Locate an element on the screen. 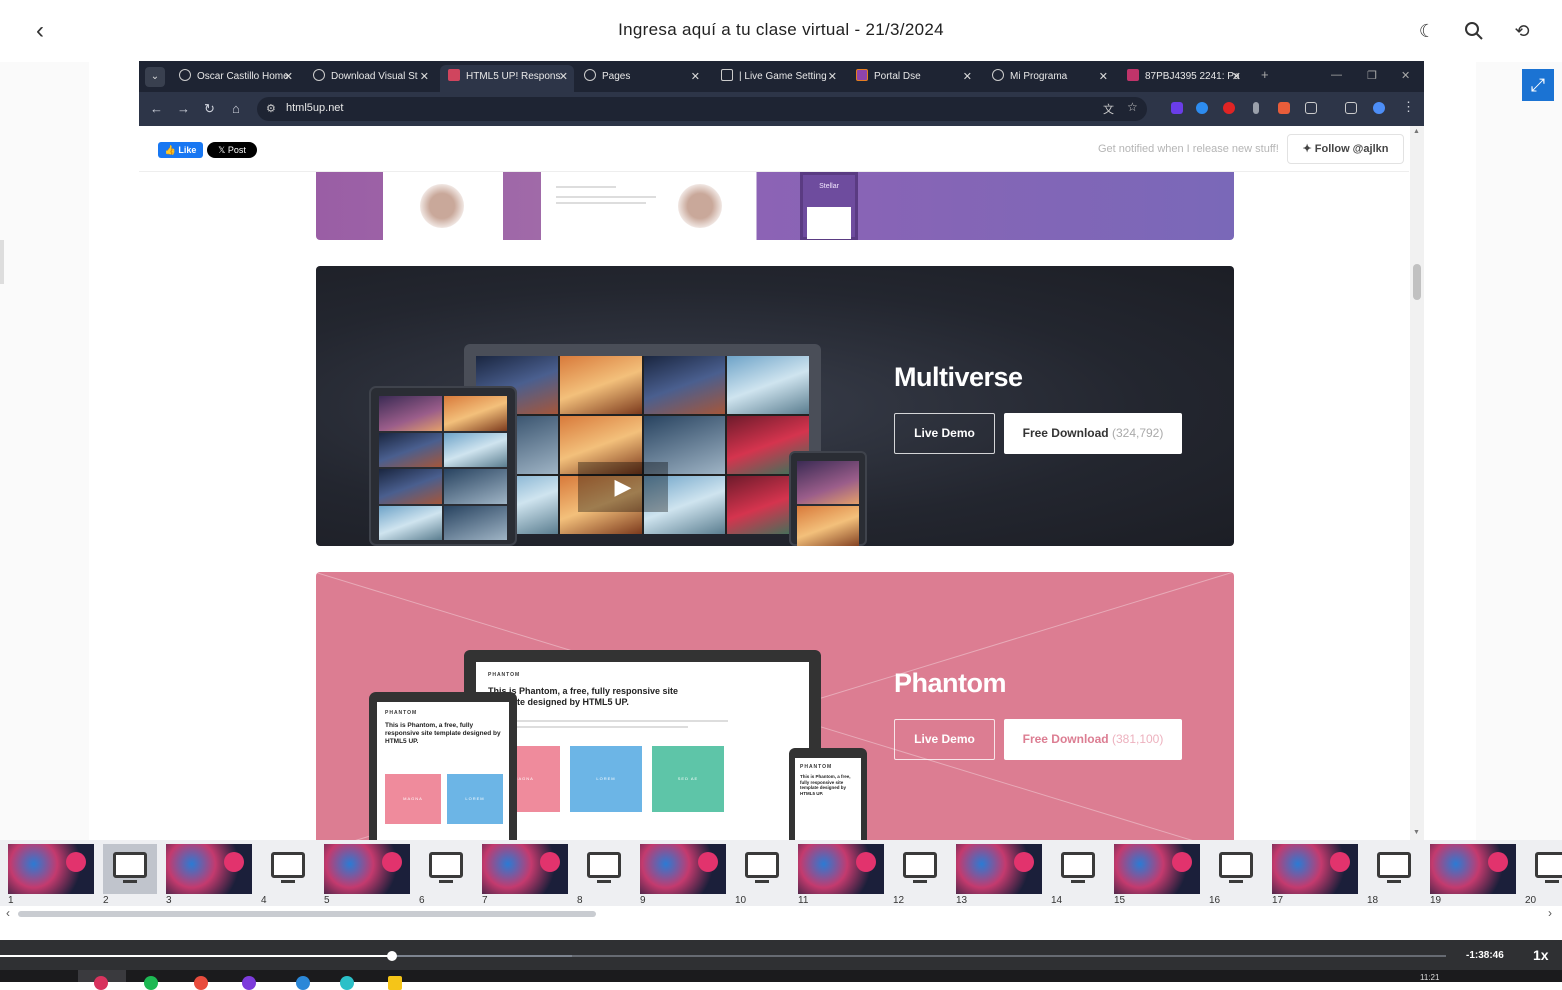 The width and height of the screenshot is (1562, 990). extensions-puzzle-icon is located at coordinates (1311, 108).